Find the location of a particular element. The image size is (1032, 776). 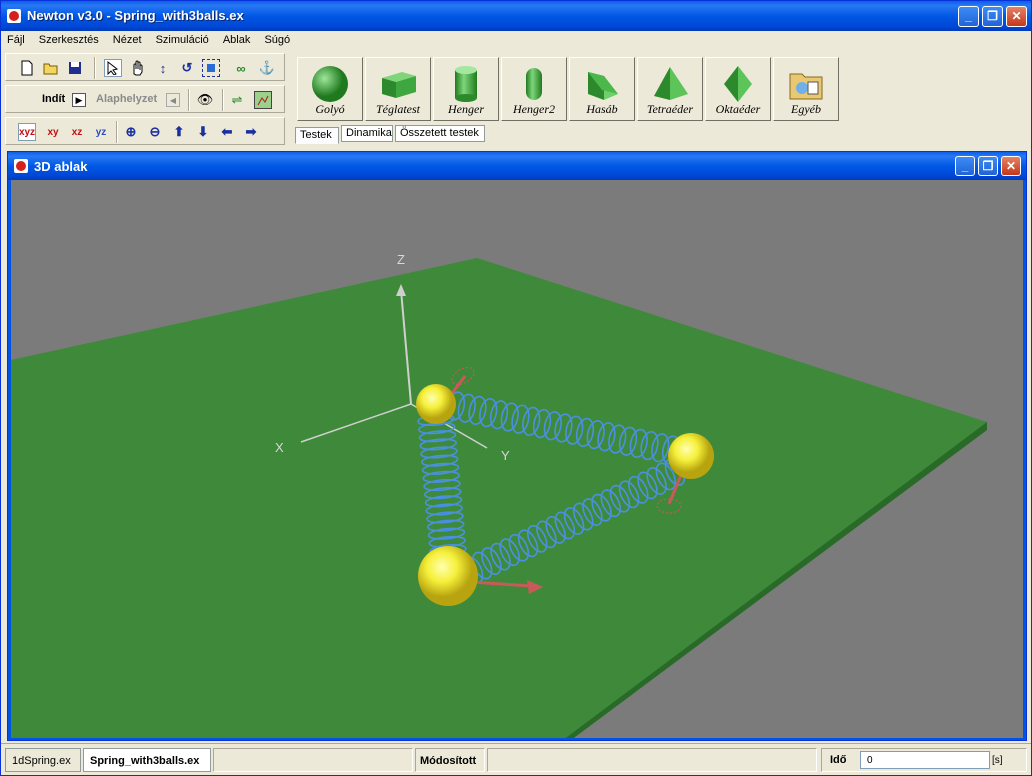

shape-label: Golyó is located at coordinates (330, 109).